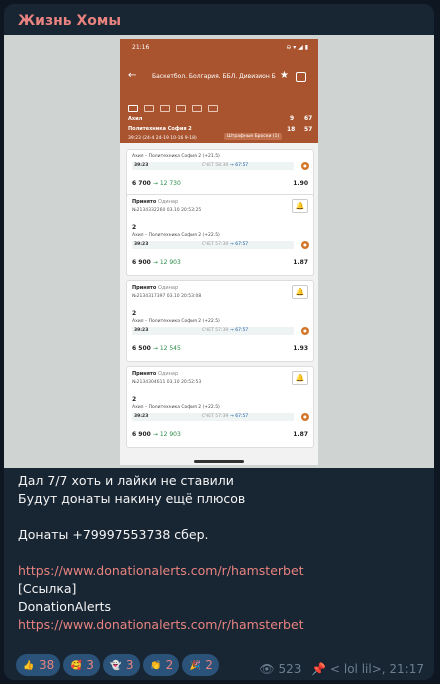  Describe the element at coordinates (300, 348) in the screenshot. I see `bet-odds: 1.93` at that location.